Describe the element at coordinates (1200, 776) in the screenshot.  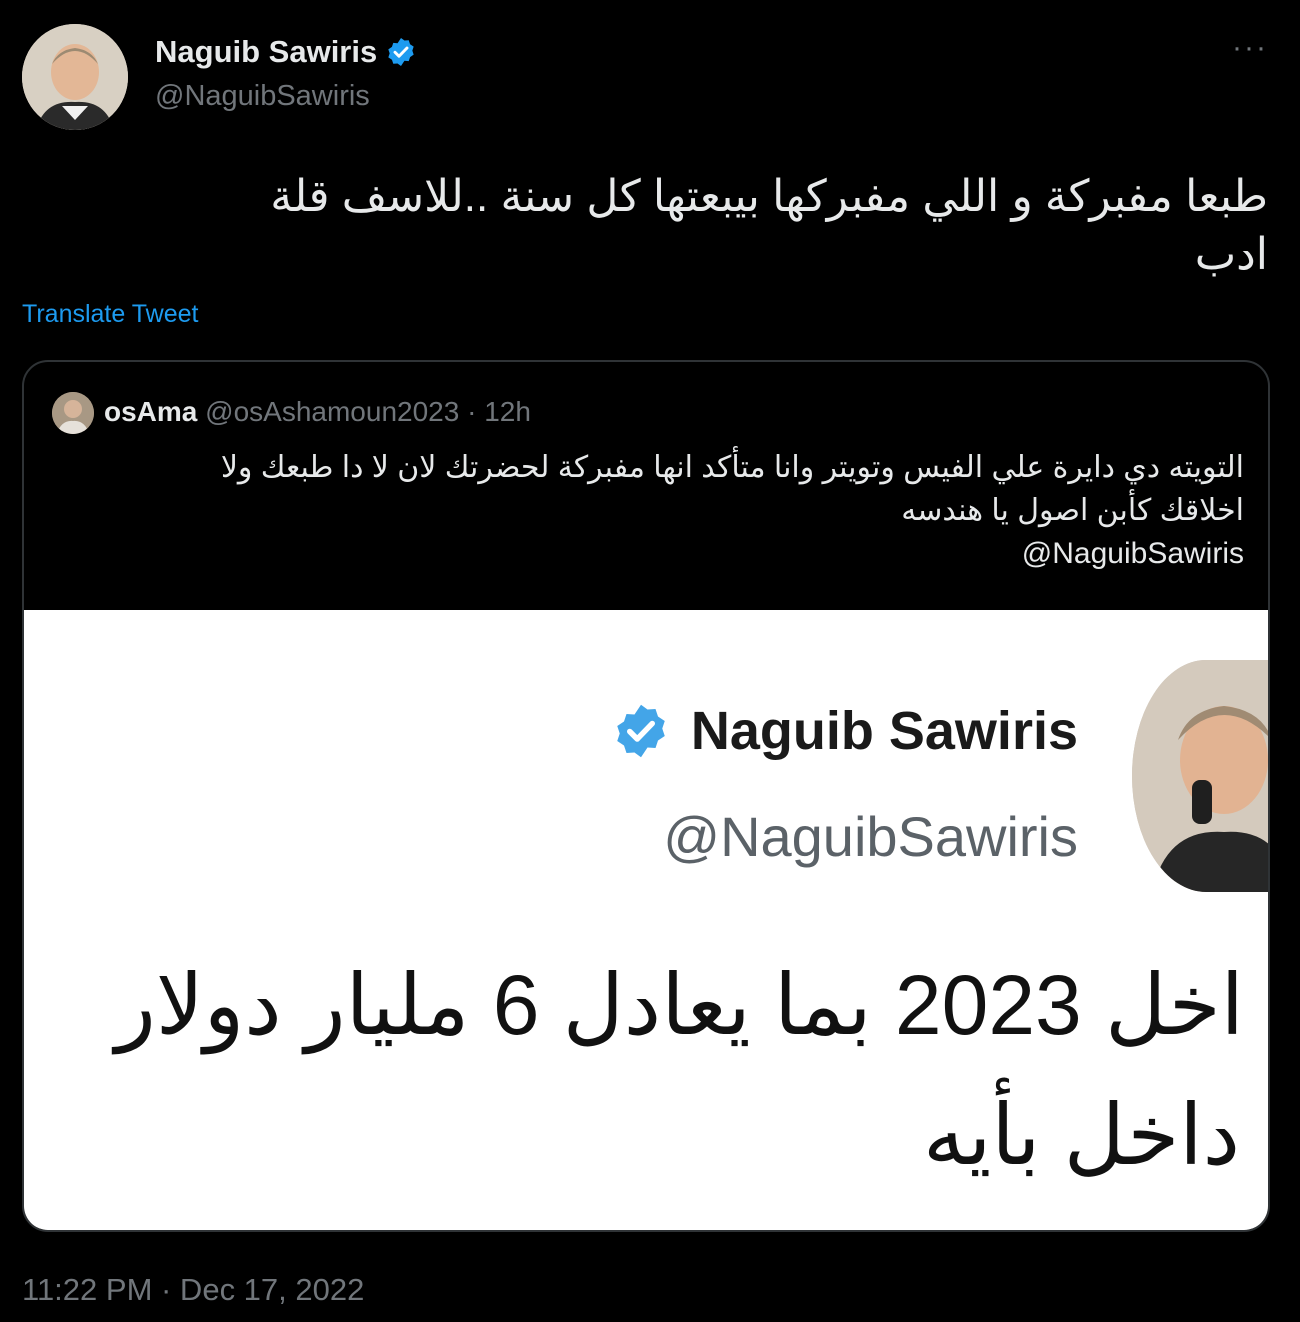
I see `image-author-avatar` at that location.